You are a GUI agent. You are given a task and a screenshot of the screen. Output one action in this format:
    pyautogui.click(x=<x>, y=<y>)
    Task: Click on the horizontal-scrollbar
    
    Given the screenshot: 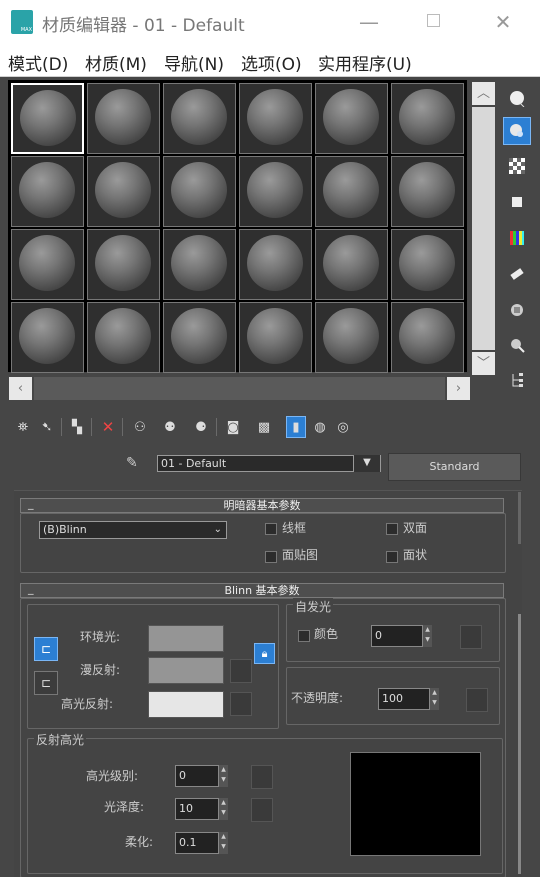 What is the action you would take?
    pyautogui.click(x=239, y=388)
    